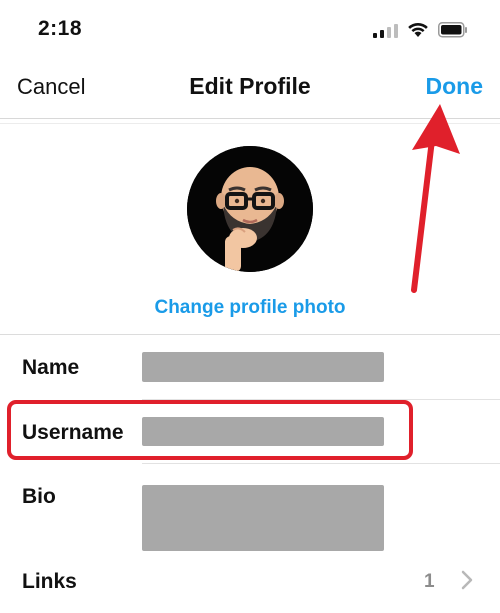 Image resolution: width=500 pixels, height=613 pixels. Describe the element at coordinates (39, 496) in the screenshot. I see `bio-label: Bio` at that location.